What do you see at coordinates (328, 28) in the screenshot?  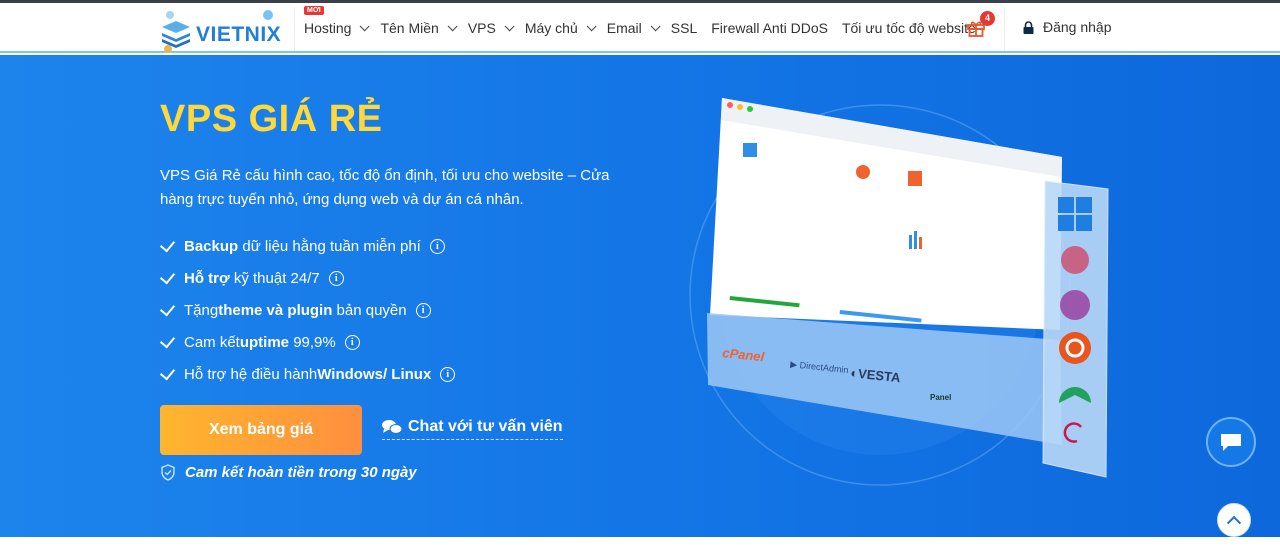 I see `nav-item-label: Hosting` at bounding box center [328, 28].